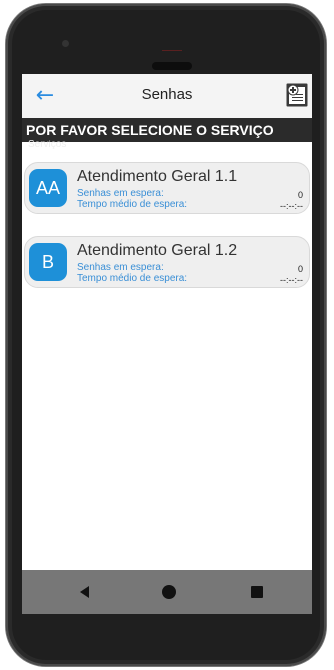 This screenshot has width=334, height=670. What do you see at coordinates (172, 66) in the screenshot?
I see `earpiece-speaker` at bounding box center [172, 66].